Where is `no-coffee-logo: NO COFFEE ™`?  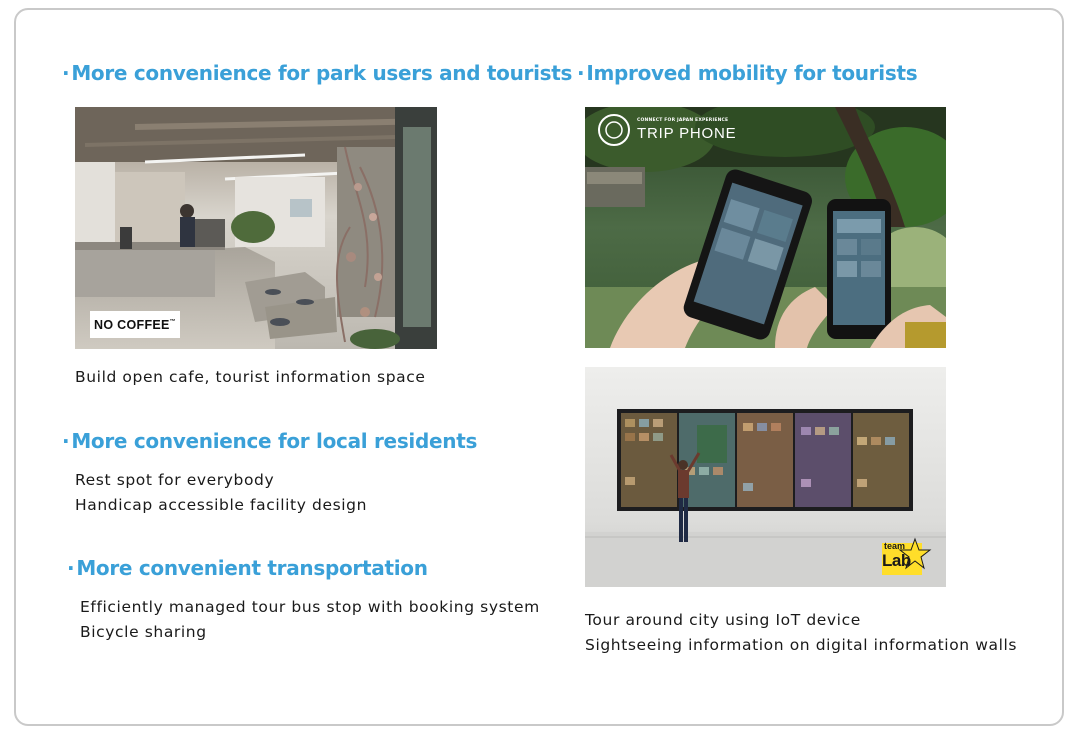 no-coffee-logo: NO COFFEE ™ is located at coordinates (135, 324).